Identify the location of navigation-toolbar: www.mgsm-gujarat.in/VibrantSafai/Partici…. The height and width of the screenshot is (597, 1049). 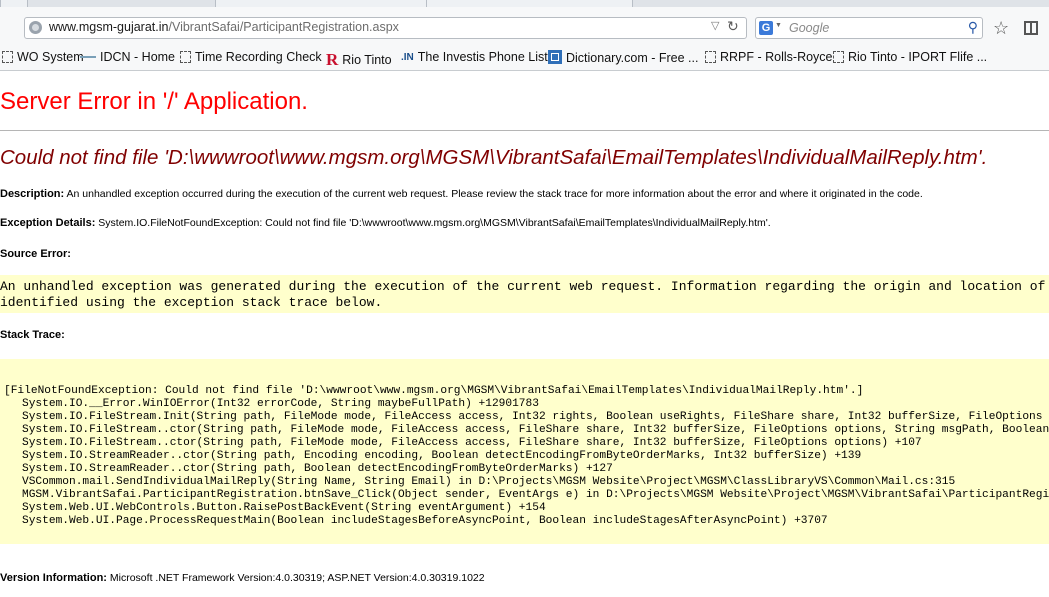
(524, 27).